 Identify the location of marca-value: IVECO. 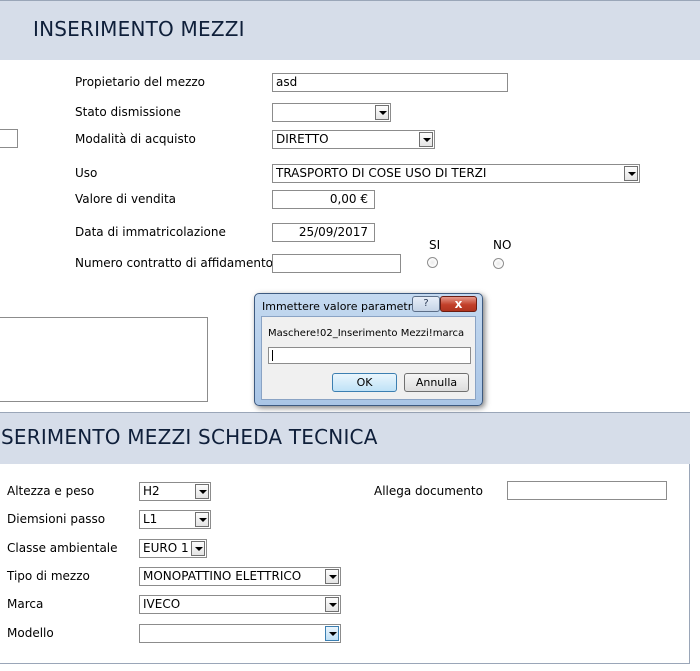
(162, 604).